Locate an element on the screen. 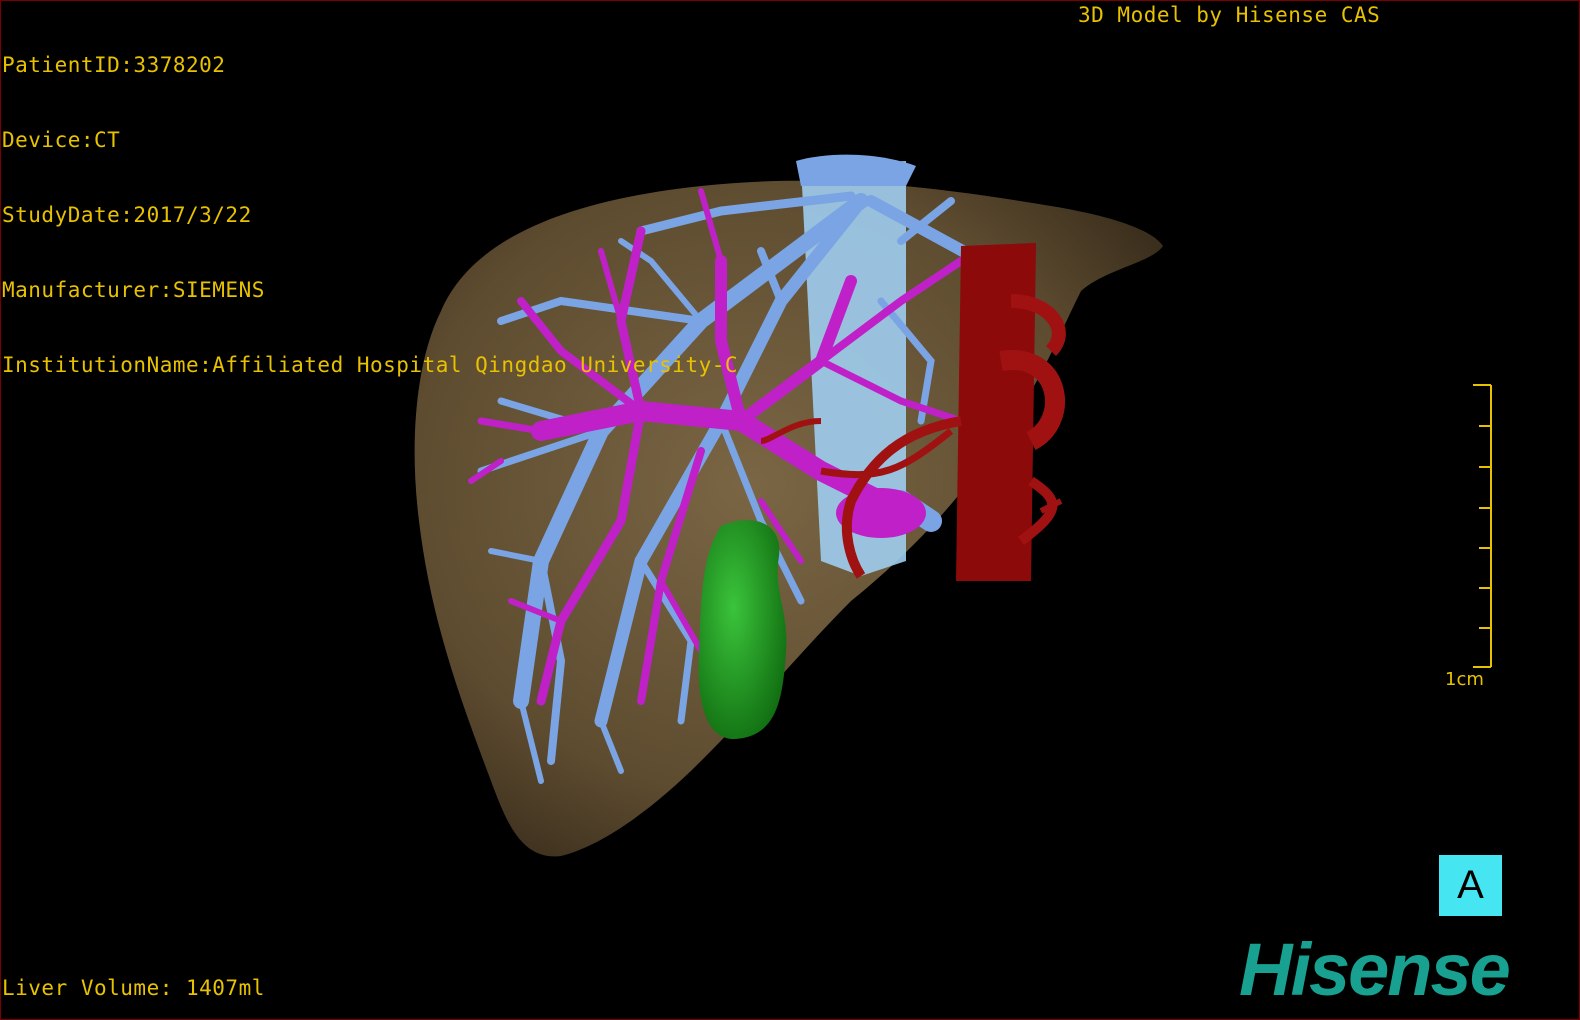 This screenshot has height=1020, width=1580. ivc-top is located at coordinates (856, 170).